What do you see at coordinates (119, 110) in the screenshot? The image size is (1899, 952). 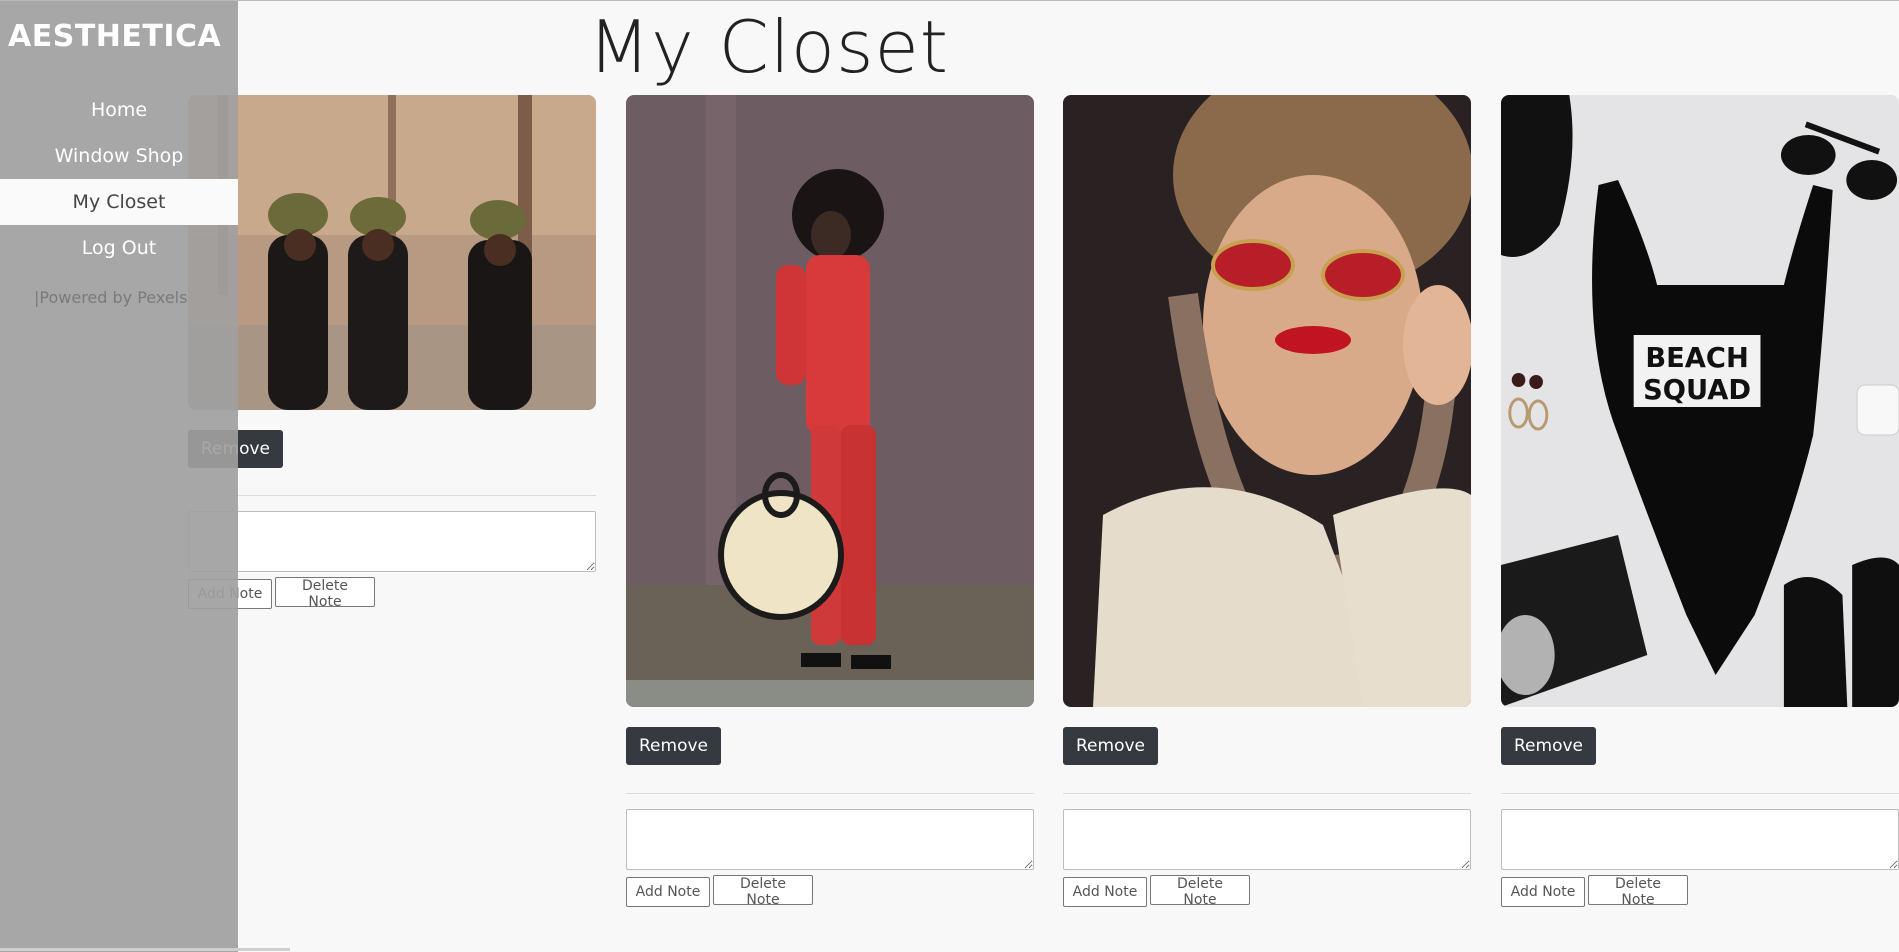 I see `sidebar-item-home: Home` at bounding box center [119, 110].